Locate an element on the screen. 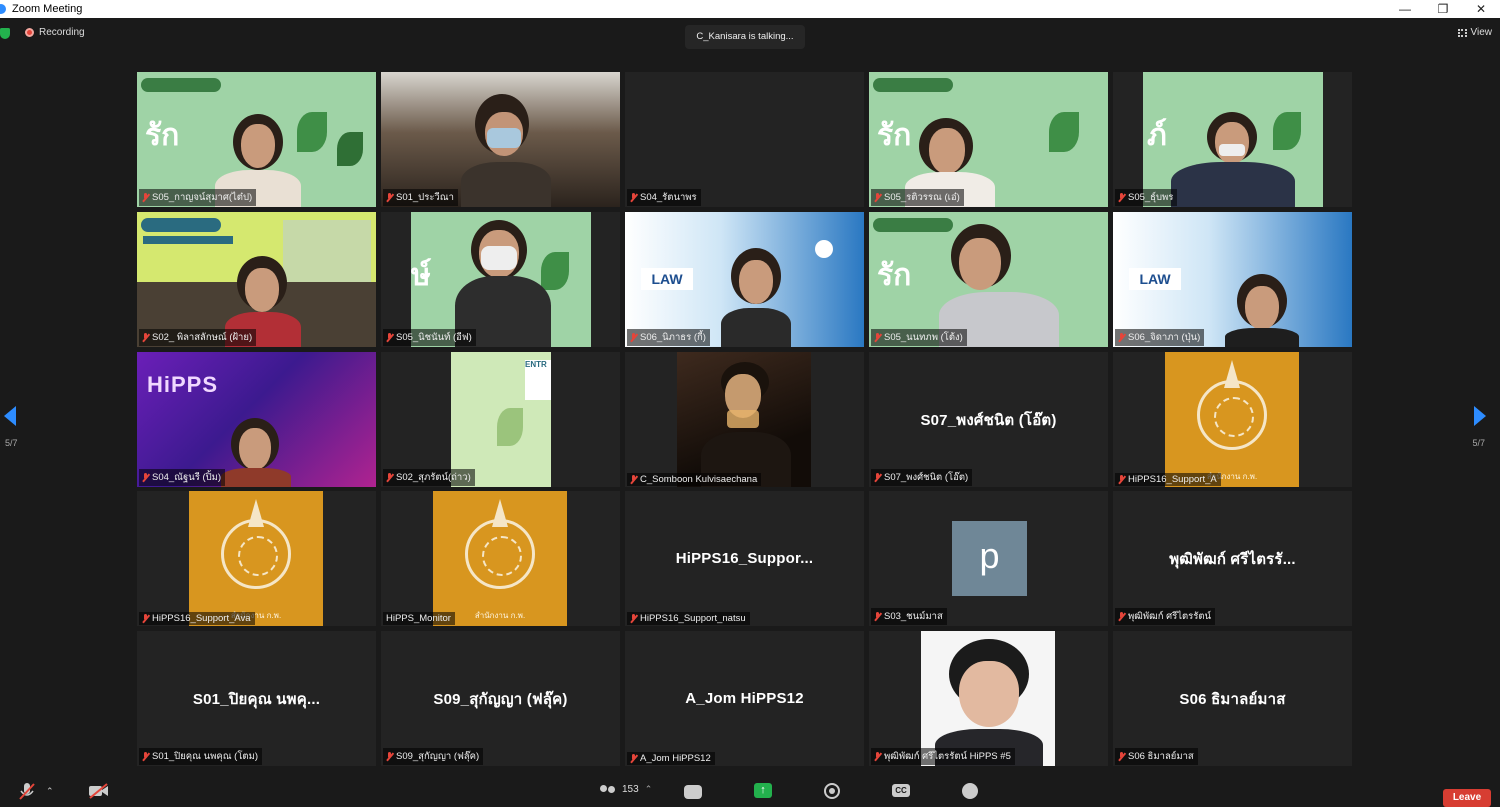  video-tile: LAW S06_นิภาธร (กี้) is located at coordinates (744, 279).